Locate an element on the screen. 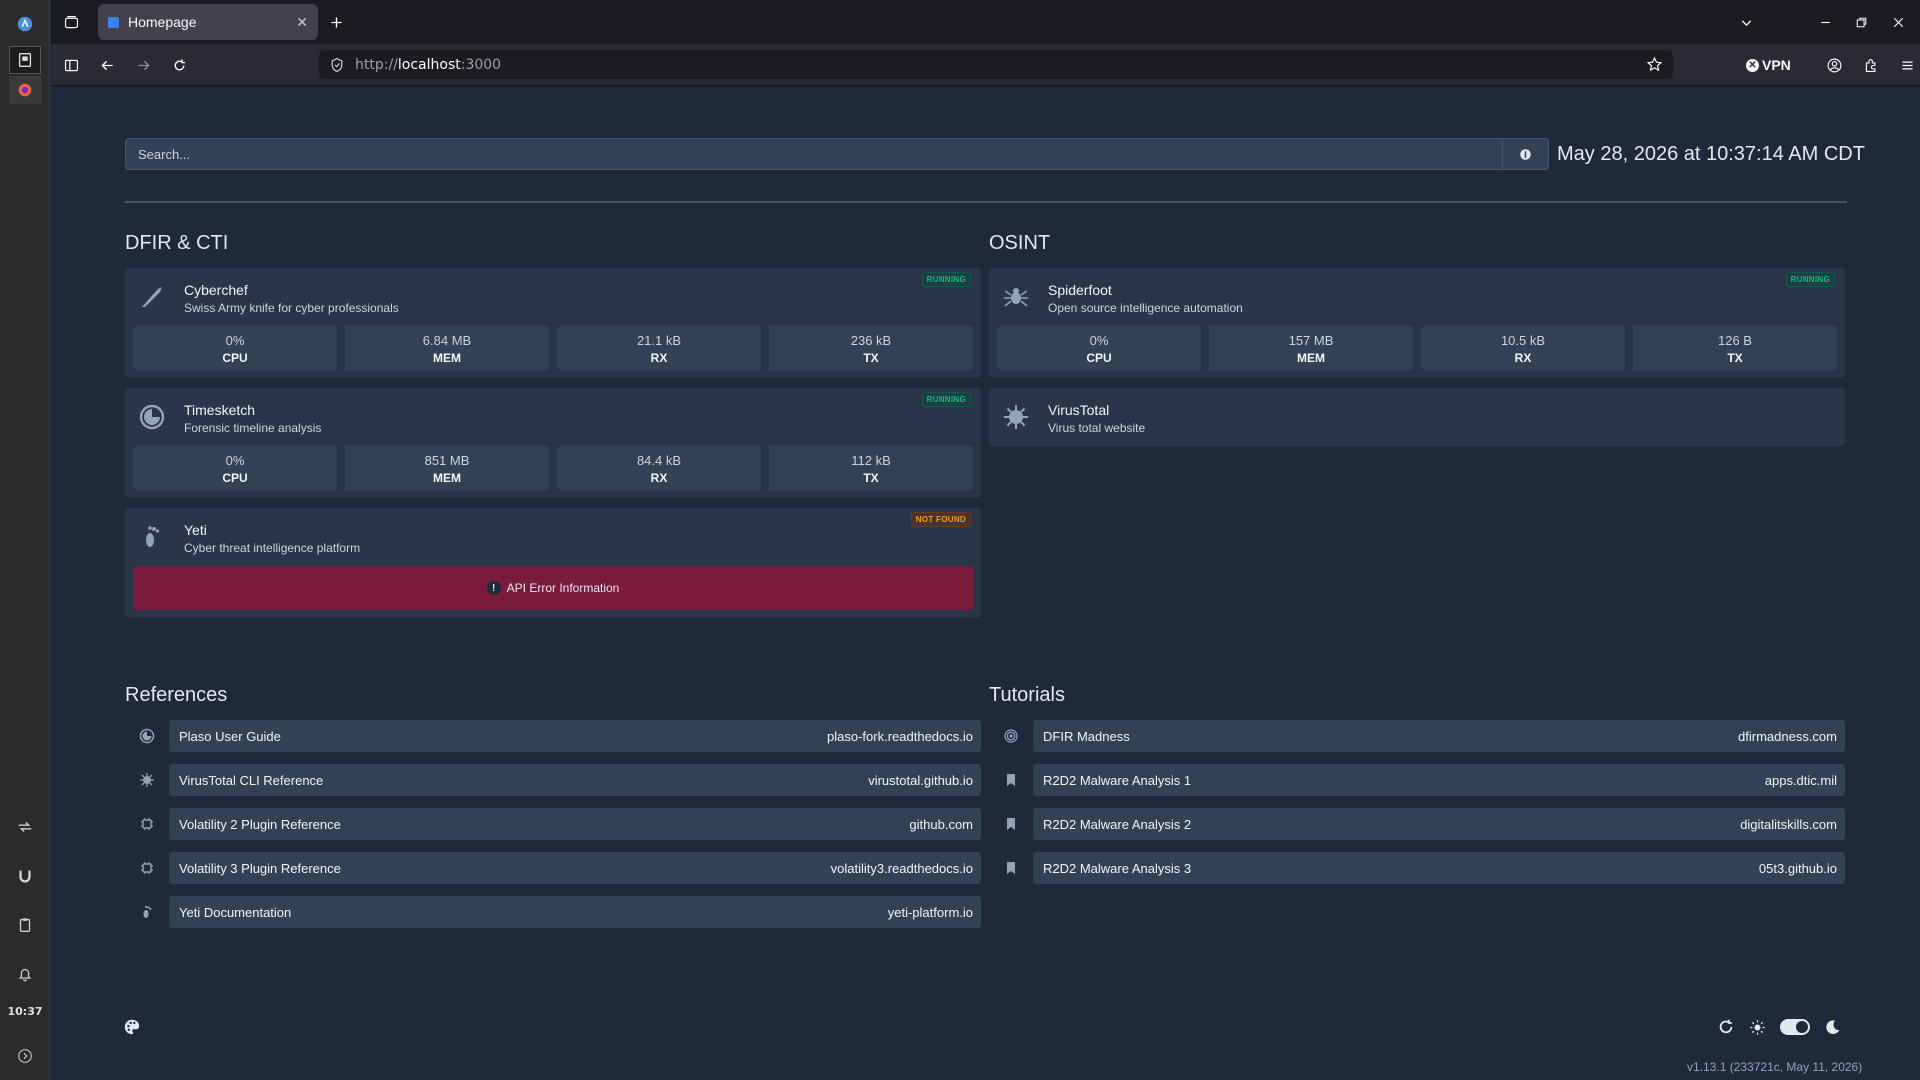 Image resolution: width=1920 pixels, height=1080 pixels. api-error-button: ! API Error Information is located at coordinates (553, 588).